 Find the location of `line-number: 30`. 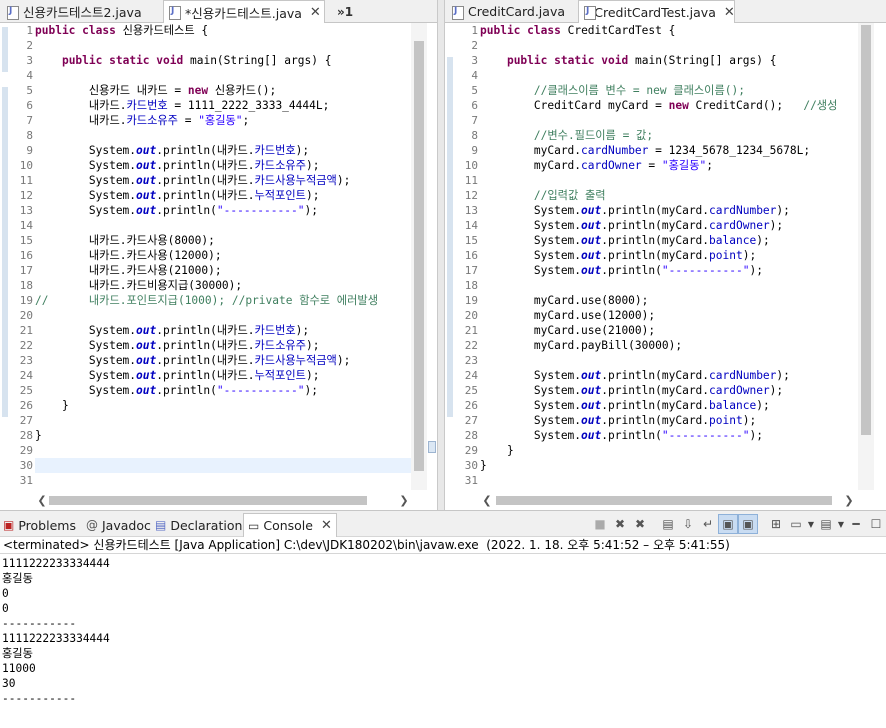

line-number: 30 is located at coordinates (26, 465).